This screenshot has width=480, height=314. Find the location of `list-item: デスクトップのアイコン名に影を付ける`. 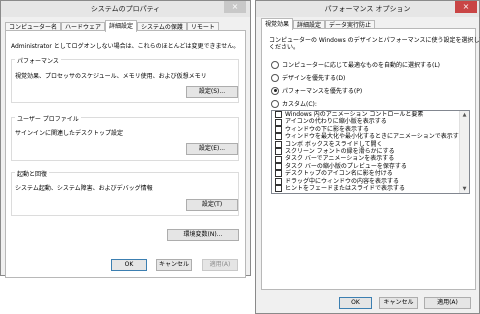

list-item: デスクトップのアイコン名に影を付ける is located at coordinates (370, 174).